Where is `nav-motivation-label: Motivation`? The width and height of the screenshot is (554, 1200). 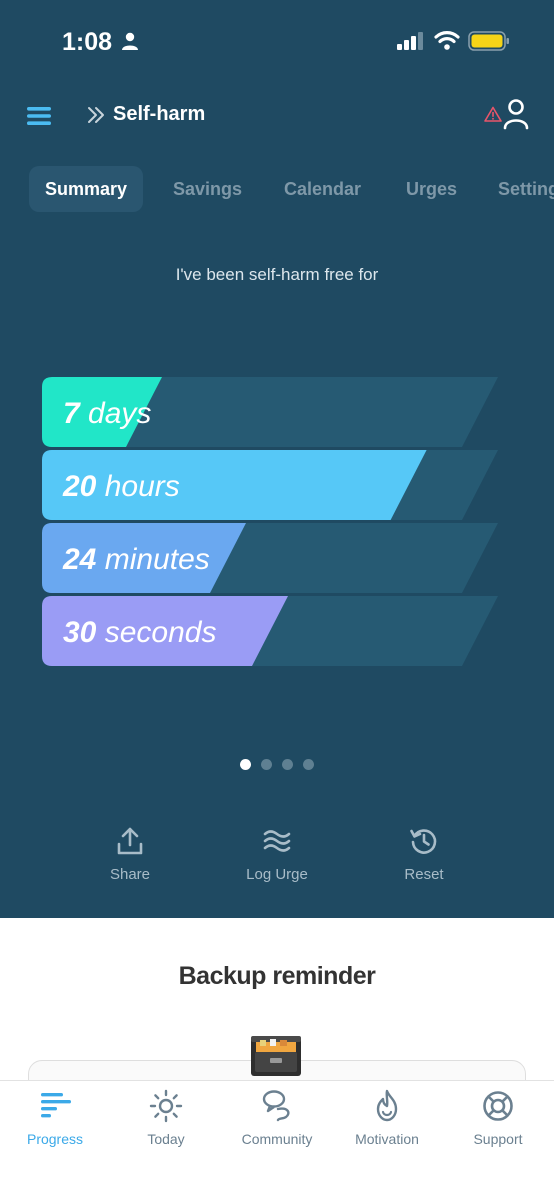
nav-motivation-label: Motivation is located at coordinates (387, 1139).